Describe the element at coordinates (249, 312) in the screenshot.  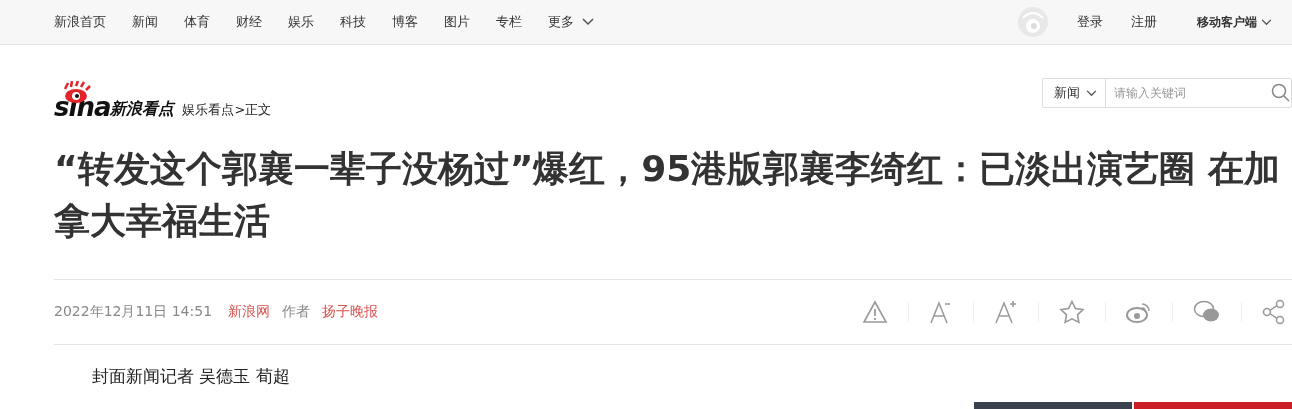
I see `source-link: 新浪网` at that location.